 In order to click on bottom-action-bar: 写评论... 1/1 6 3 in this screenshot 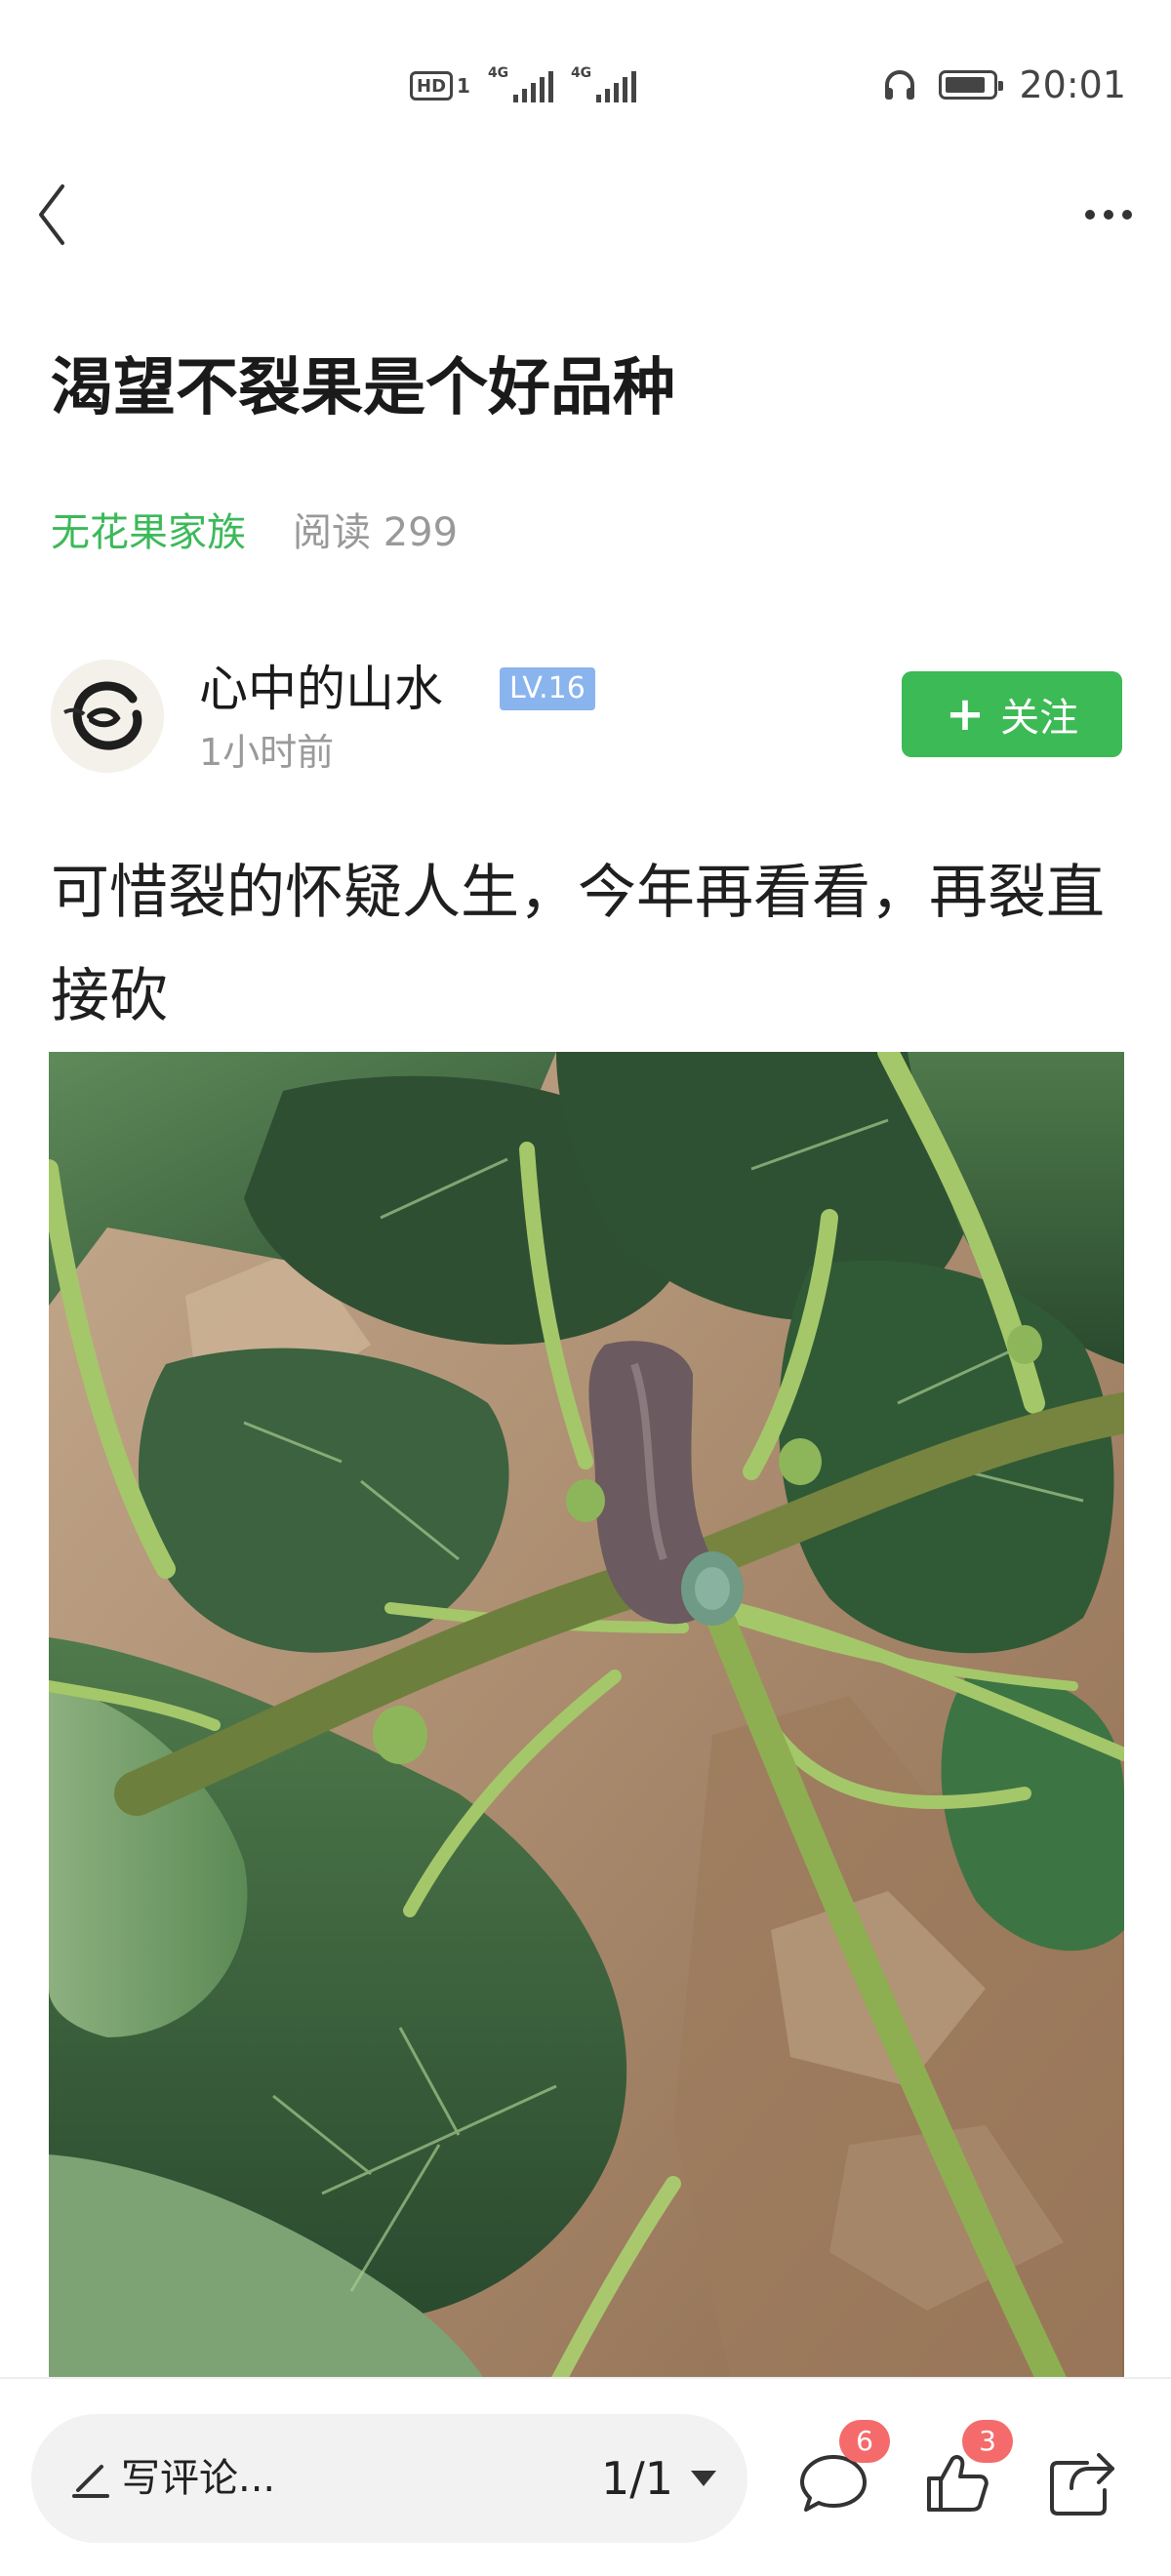, I will do `click(585, 2476)`.